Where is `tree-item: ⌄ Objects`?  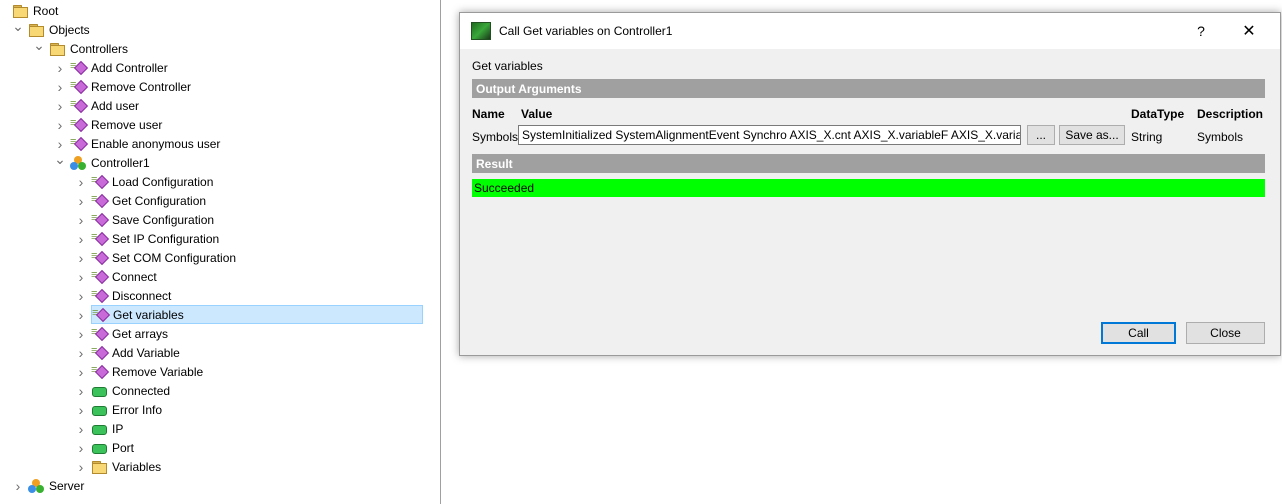
tree-item: ⌄ Objects is located at coordinates (220, 28).